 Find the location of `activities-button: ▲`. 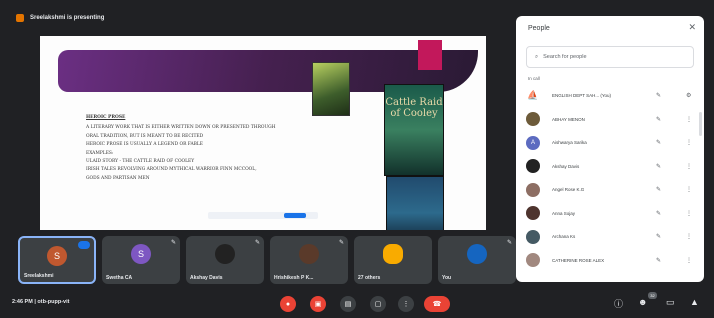

activities-button: ▲ is located at coordinates (694, 302).